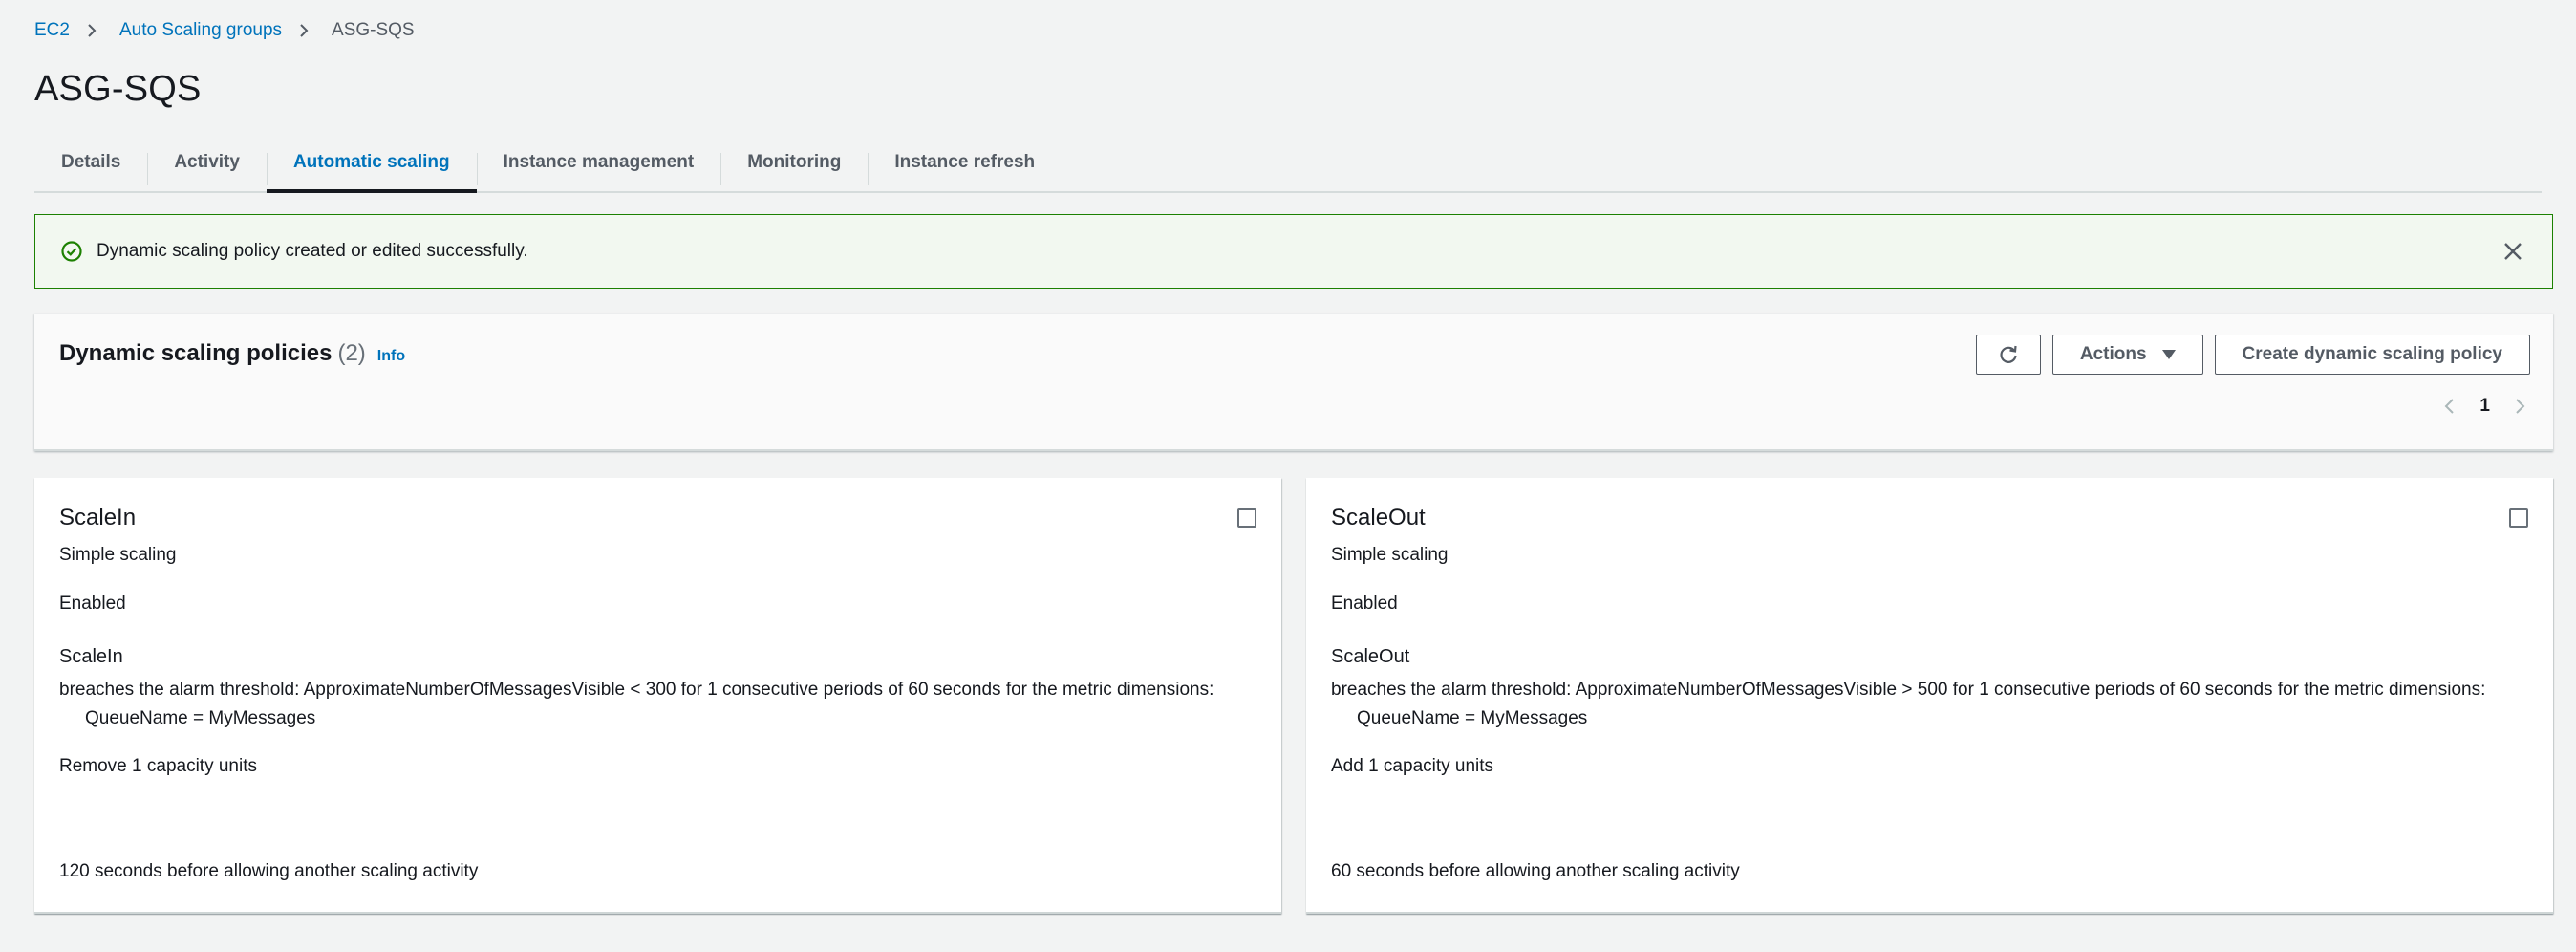 The height and width of the screenshot is (952, 2576). What do you see at coordinates (158, 766) in the screenshot?
I see `scaling-action: Remove 1 capacity units` at bounding box center [158, 766].